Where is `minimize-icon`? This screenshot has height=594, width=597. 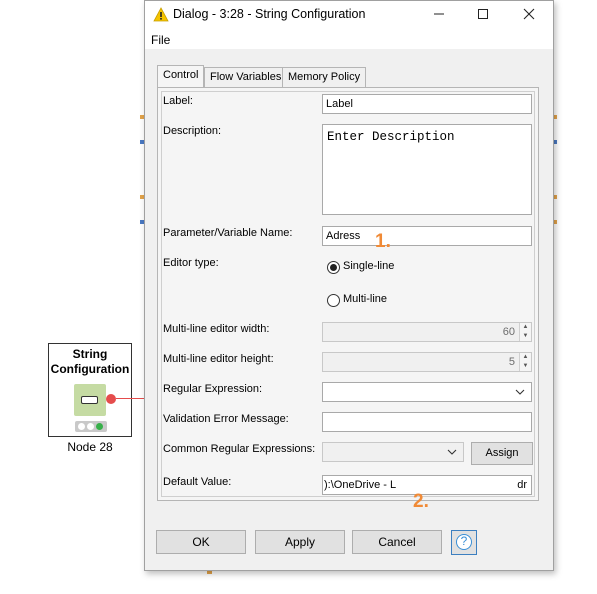 minimize-icon is located at coordinates (439, 14).